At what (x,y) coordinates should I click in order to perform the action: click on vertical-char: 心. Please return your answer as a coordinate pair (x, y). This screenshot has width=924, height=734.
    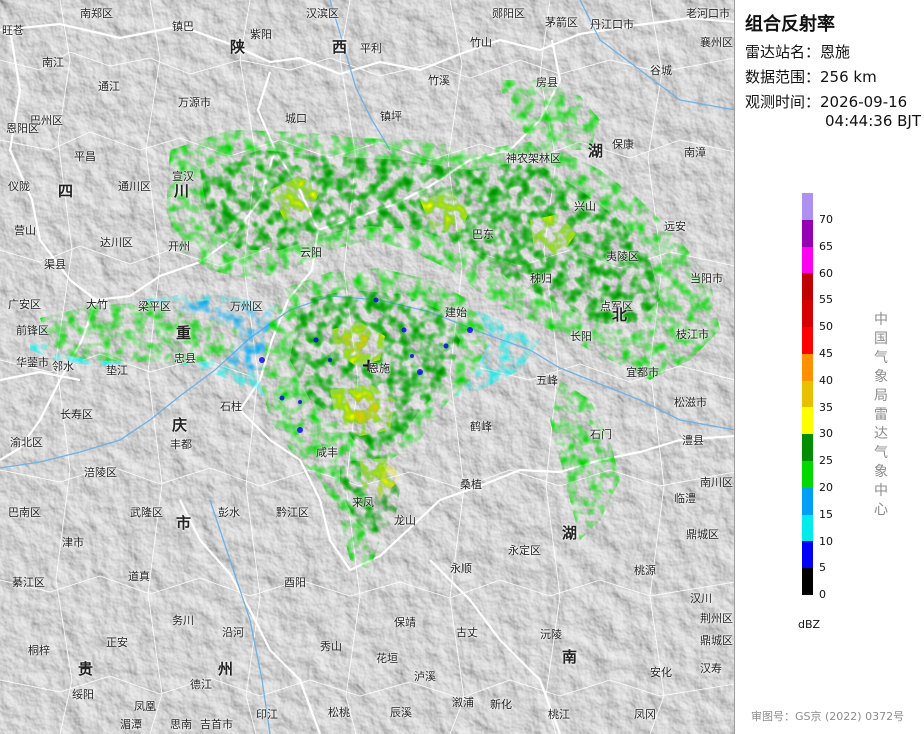
    Looking at the image, I should click on (881, 510).